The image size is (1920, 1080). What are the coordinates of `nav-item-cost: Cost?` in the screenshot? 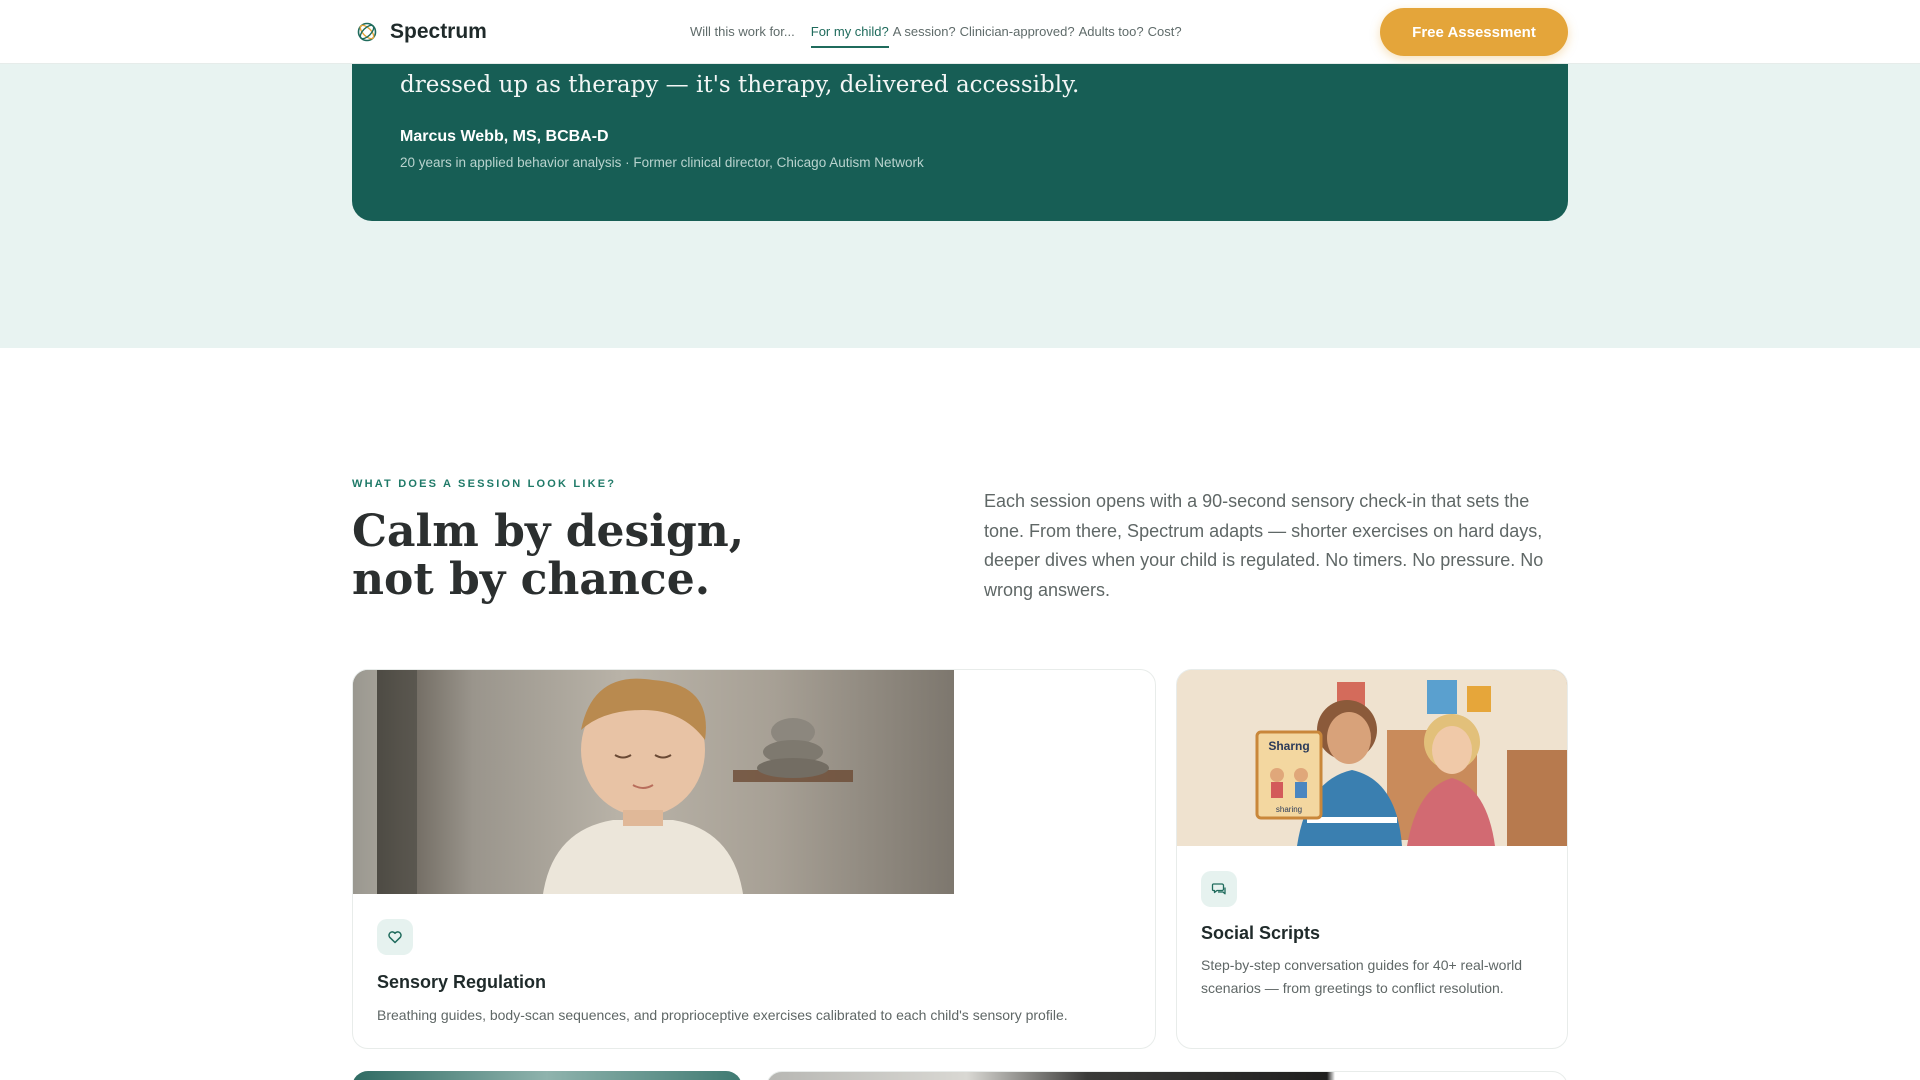 It's located at (1165, 31).